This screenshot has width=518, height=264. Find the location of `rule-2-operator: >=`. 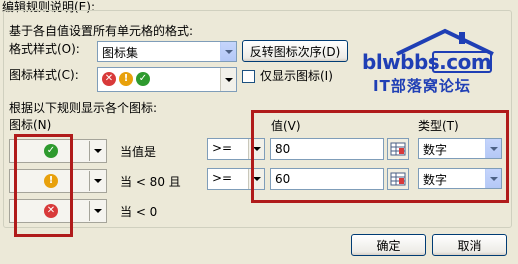

rule-2-operator: >= is located at coordinates (222, 178).